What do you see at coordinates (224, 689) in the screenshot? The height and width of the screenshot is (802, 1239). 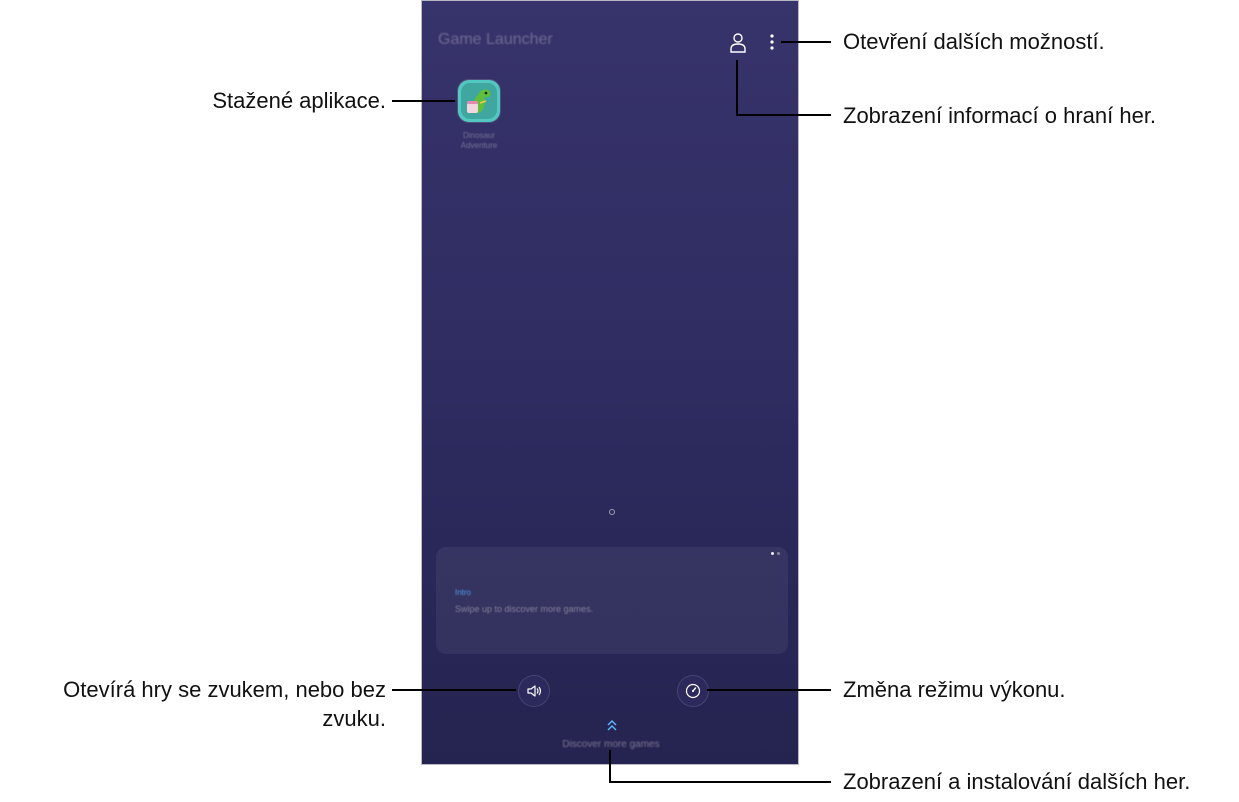 I see `callout-sound-line1: Otevírá hry se zvukem, nebo bez` at bounding box center [224, 689].